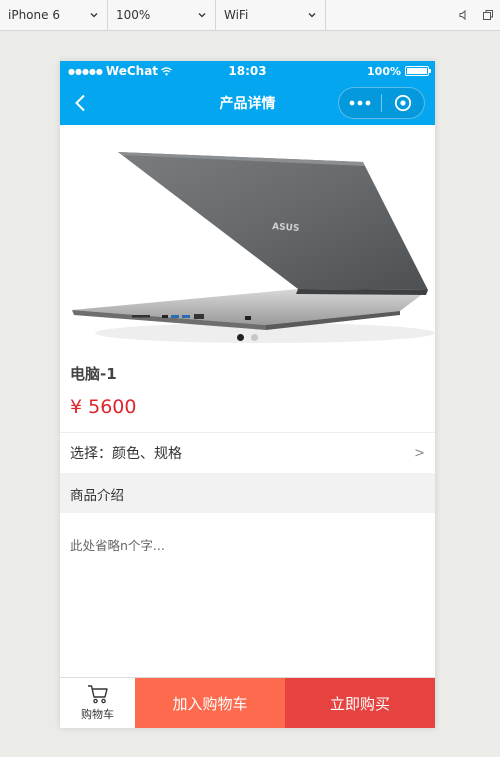 This screenshot has height=757, width=500. What do you see at coordinates (419, 453) in the screenshot?
I see `chevron-right-icon: >` at bounding box center [419, 453].